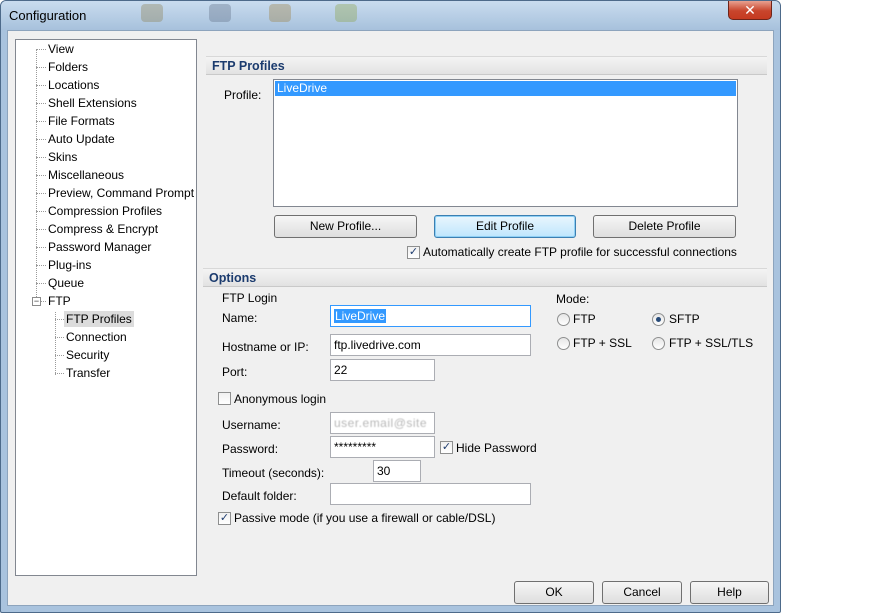 The width and height of the screenshot is (877, 615). I want to click on help-button: Help, so click(729, 592).